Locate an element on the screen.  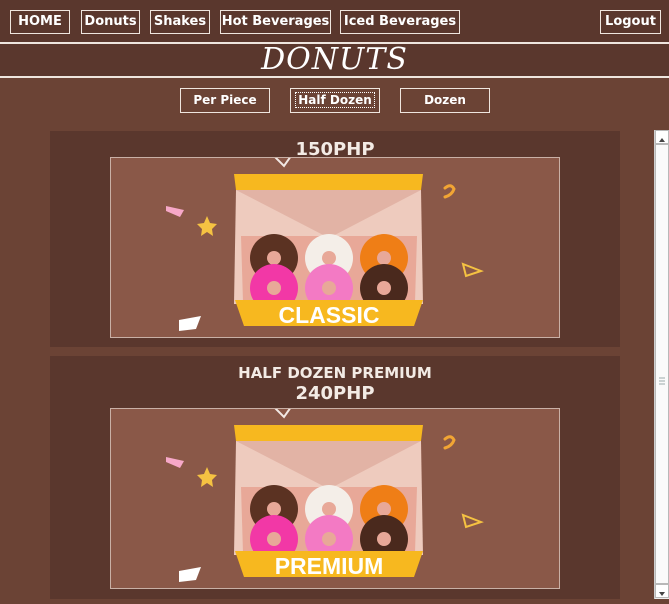
half-dozen-button: Half Dozen is located at coordinates (335, 100).